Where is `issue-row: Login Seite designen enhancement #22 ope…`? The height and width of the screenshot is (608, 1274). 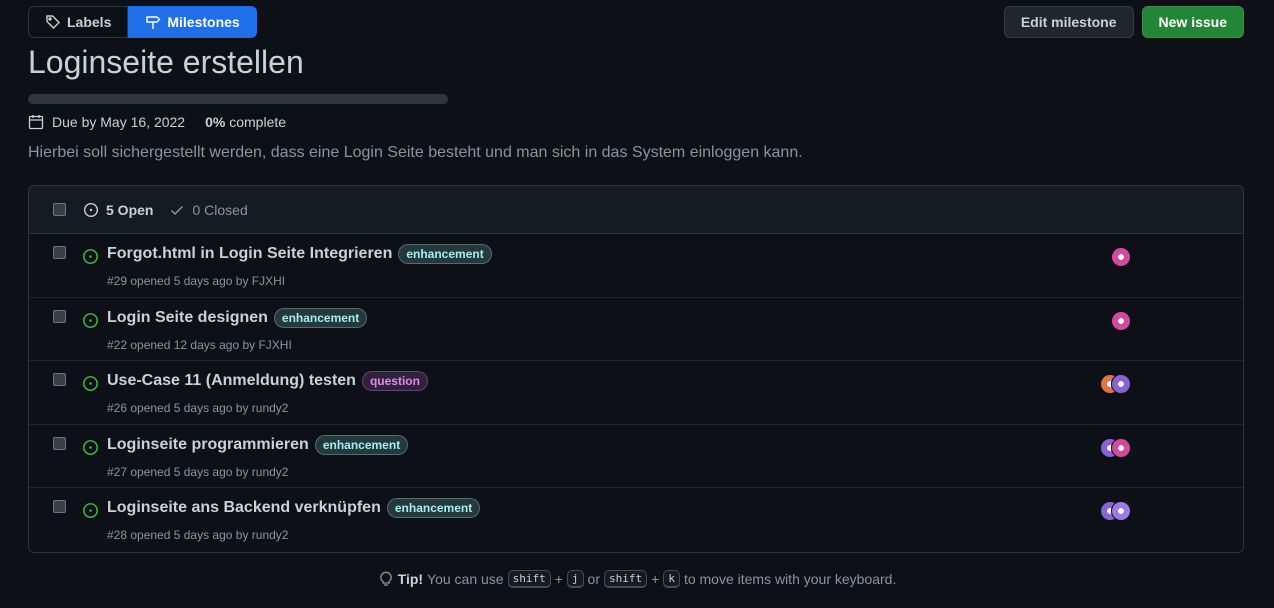 issue-row: Login Seite designen enhancement #22 ope… is located at coordinates (636, 329).